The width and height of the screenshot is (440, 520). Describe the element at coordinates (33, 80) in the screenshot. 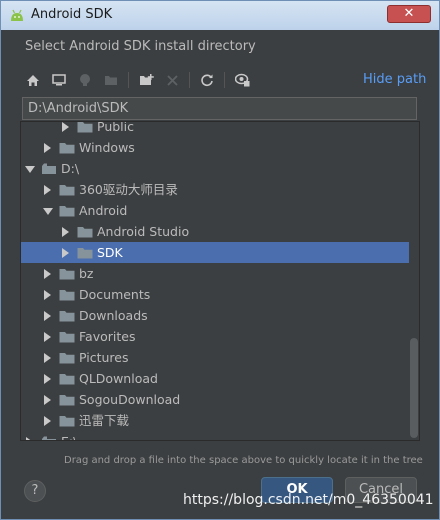

I see `home-icon` at that location.